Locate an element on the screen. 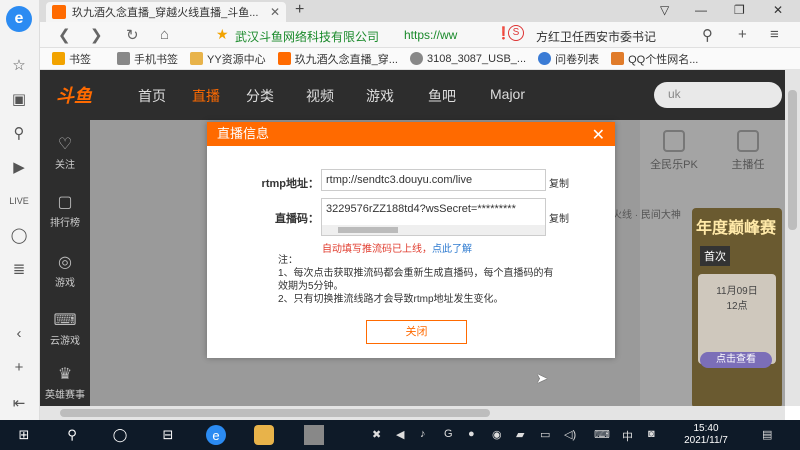 This screenshot has height=450, width=800. new-tab-button: + is located at coordinates (299, 10).